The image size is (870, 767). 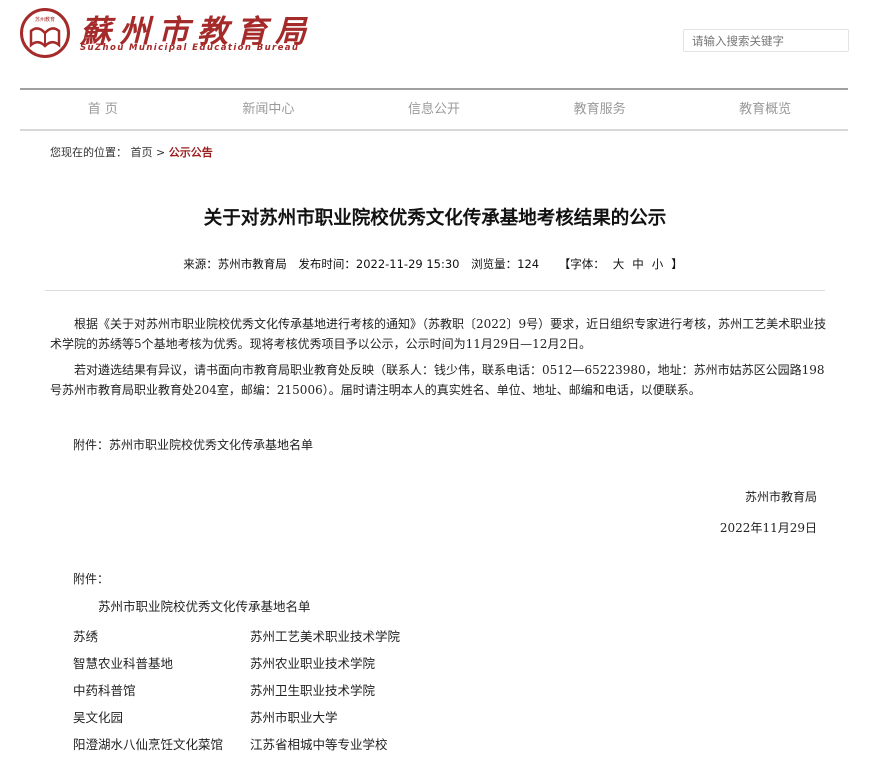 What do you see at coordinates (435, 290) in the screenshot?
I see `title-divider` at bounding box center [435, 290].